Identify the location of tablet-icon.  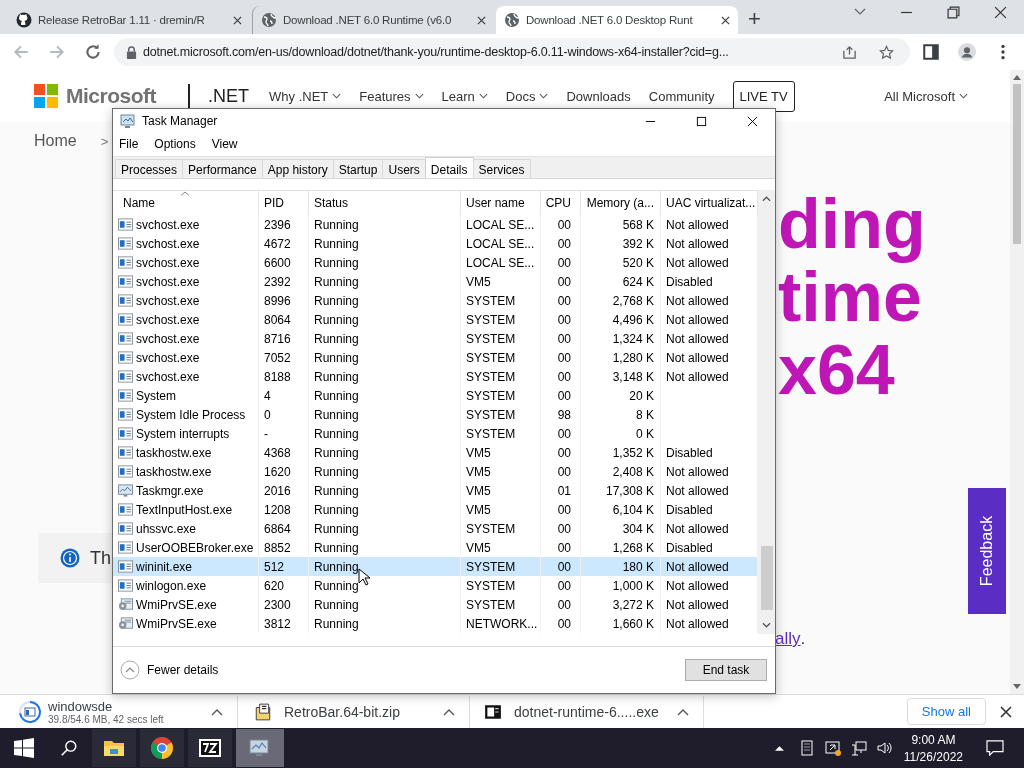
(806, 748).